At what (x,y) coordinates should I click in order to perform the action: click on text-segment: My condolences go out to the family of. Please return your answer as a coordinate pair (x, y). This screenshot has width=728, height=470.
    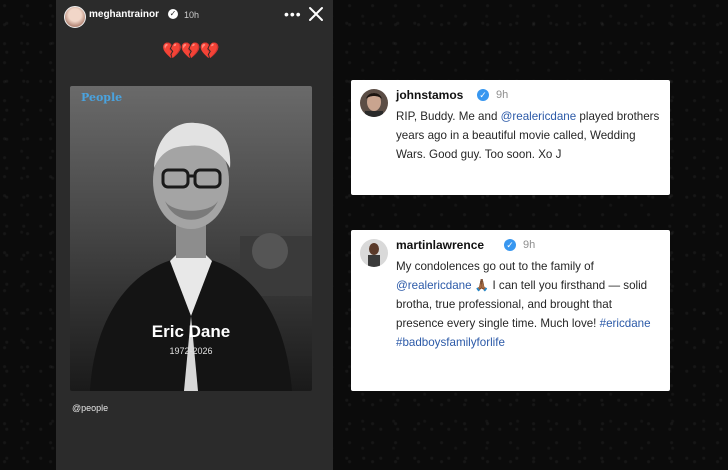
    Looking at the image, I should click on (495, 266).